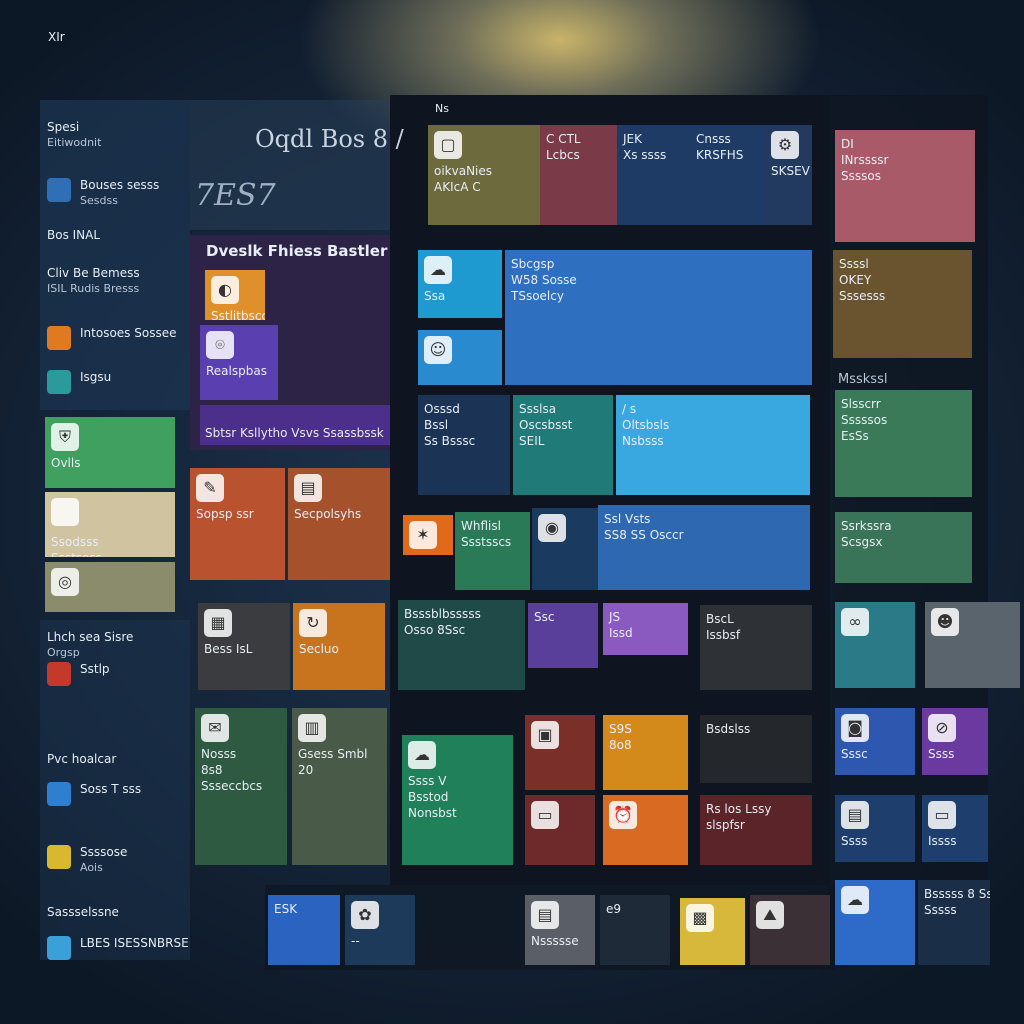 This screenshot has width=1024, height=1024. What do you see at coordinates (110, 587) in the screenshot?
I see `app-tile: ◎` at bounding box center [110, 587].